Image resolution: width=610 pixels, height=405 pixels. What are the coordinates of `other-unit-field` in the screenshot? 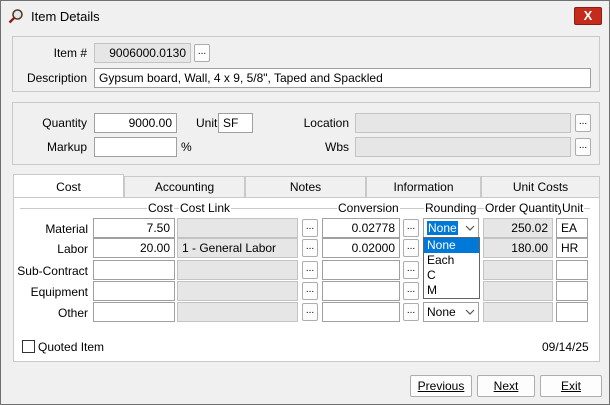 It's located at (572, 312).